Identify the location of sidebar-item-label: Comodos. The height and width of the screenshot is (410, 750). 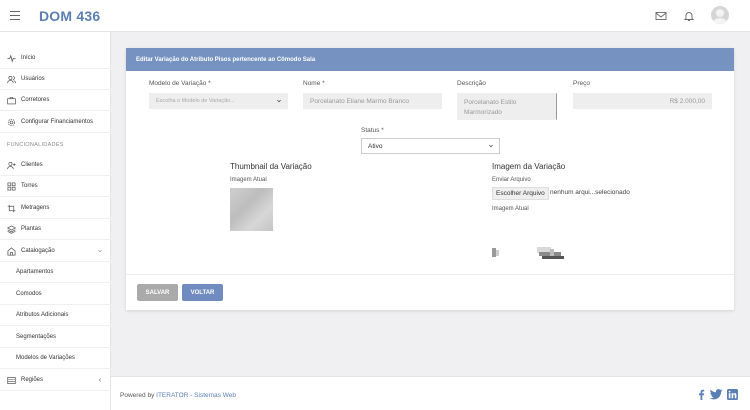
(29, 294).